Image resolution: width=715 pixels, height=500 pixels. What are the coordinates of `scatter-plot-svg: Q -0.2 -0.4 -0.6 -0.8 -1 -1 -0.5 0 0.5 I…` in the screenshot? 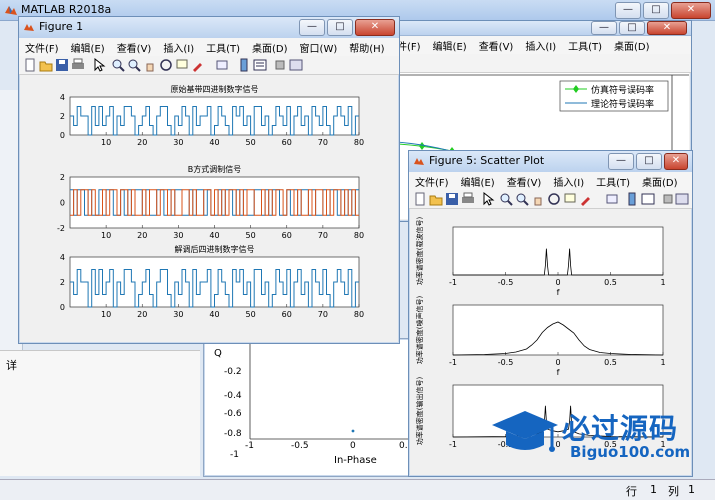 It's located at (314, 402).